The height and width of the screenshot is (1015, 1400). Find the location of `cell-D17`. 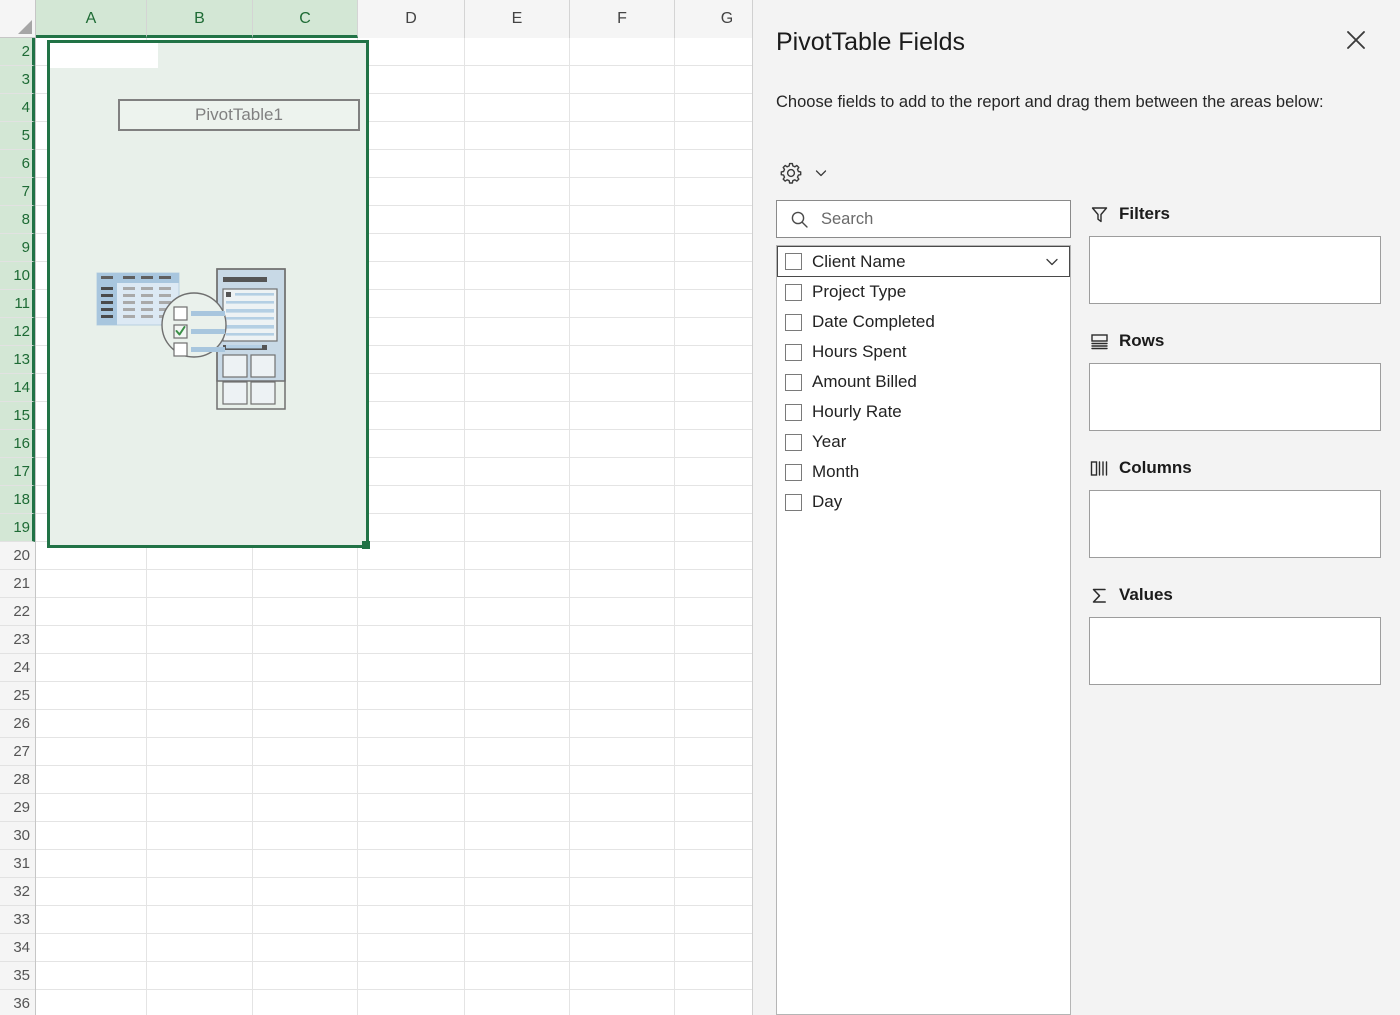

cell-D17 is located at coordinates (411, 472).